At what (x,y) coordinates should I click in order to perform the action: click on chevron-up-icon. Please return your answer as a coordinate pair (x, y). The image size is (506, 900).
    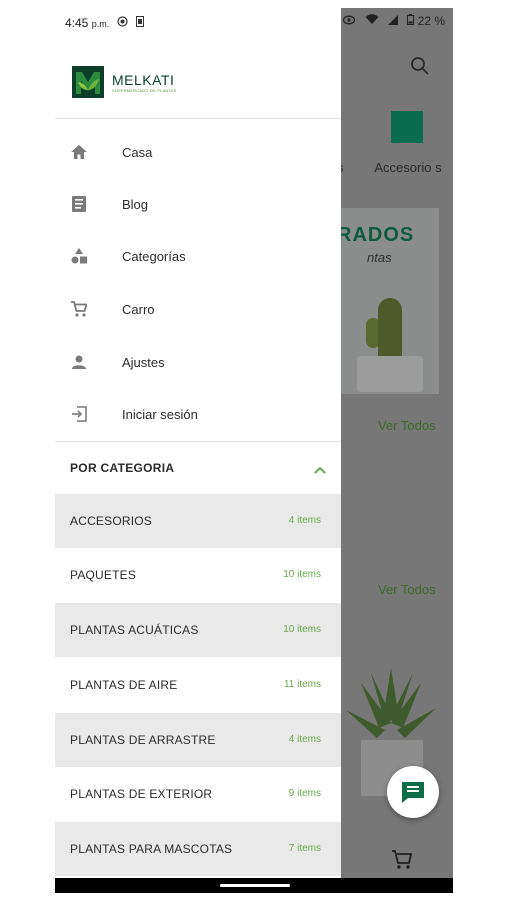
    Looking at the image, I should click on (320, 468).